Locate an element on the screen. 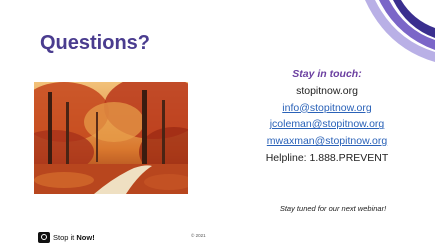  copyright-text: © 2021 is located at coordinates (198, 235).